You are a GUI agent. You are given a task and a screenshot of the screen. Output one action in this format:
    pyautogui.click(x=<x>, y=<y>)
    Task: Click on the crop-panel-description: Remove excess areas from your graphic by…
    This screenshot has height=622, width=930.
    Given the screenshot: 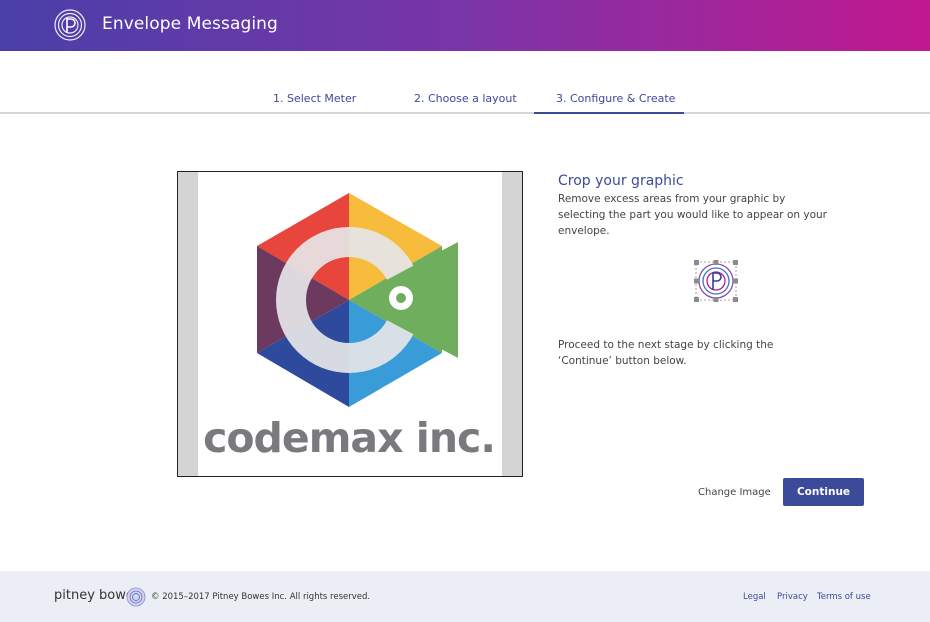 What is the action you would take?
    pyautogui.click(x=692, y=215)
    